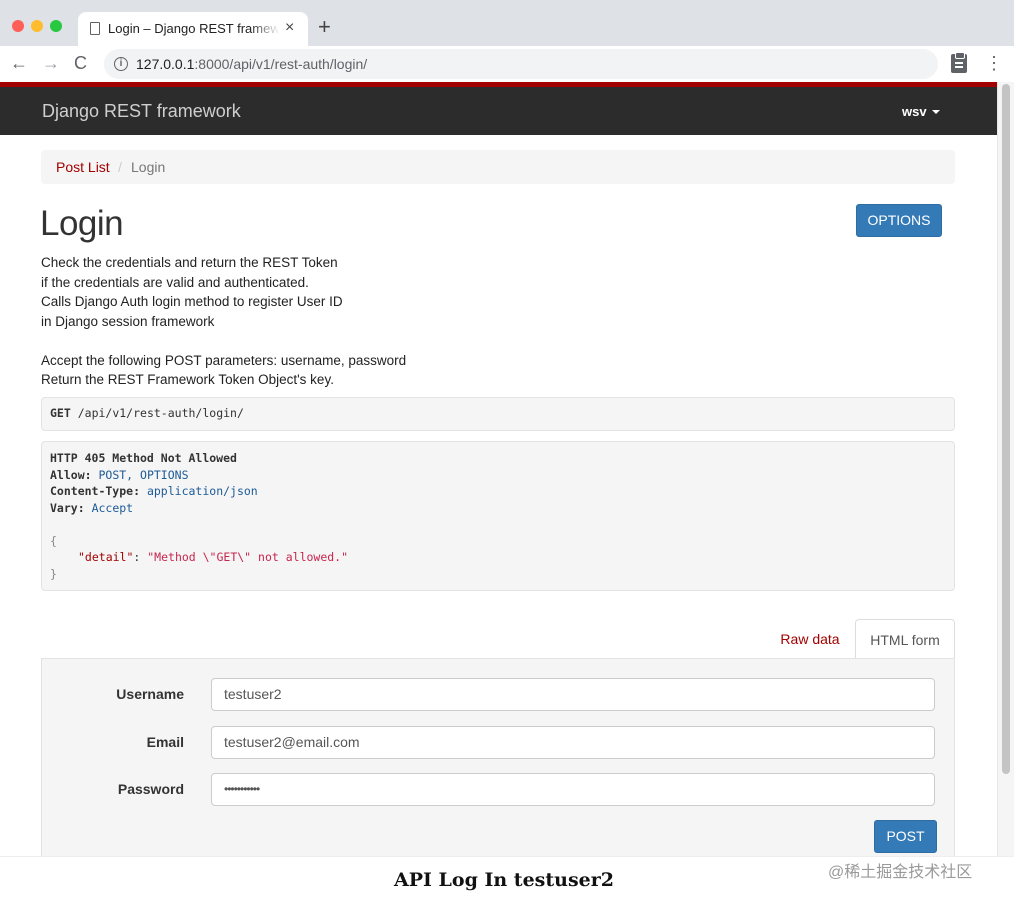  What do you see at coordinates (573, 789) in the screenshot?
I see `password-field: •••••••••••` at bounding box center [573, 789].